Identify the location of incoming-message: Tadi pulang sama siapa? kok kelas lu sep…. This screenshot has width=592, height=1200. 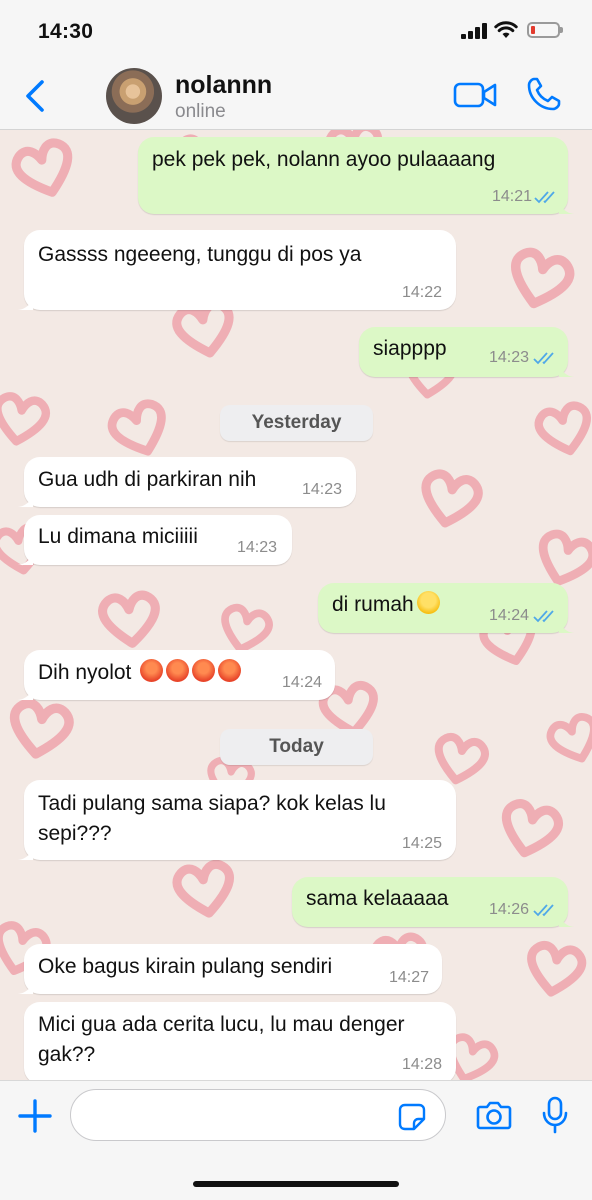
(236, 820).